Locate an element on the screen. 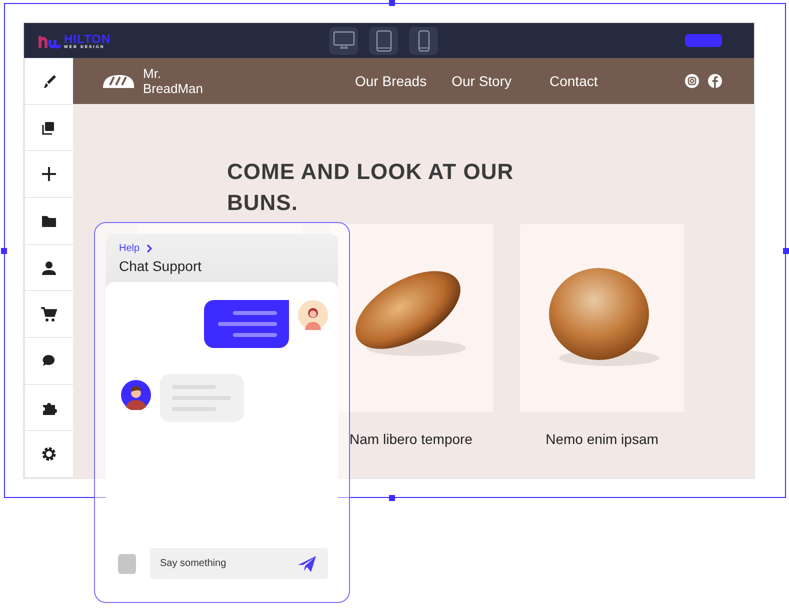  brand-name: Mr. BreadMan is located at coordinates (173, 81).